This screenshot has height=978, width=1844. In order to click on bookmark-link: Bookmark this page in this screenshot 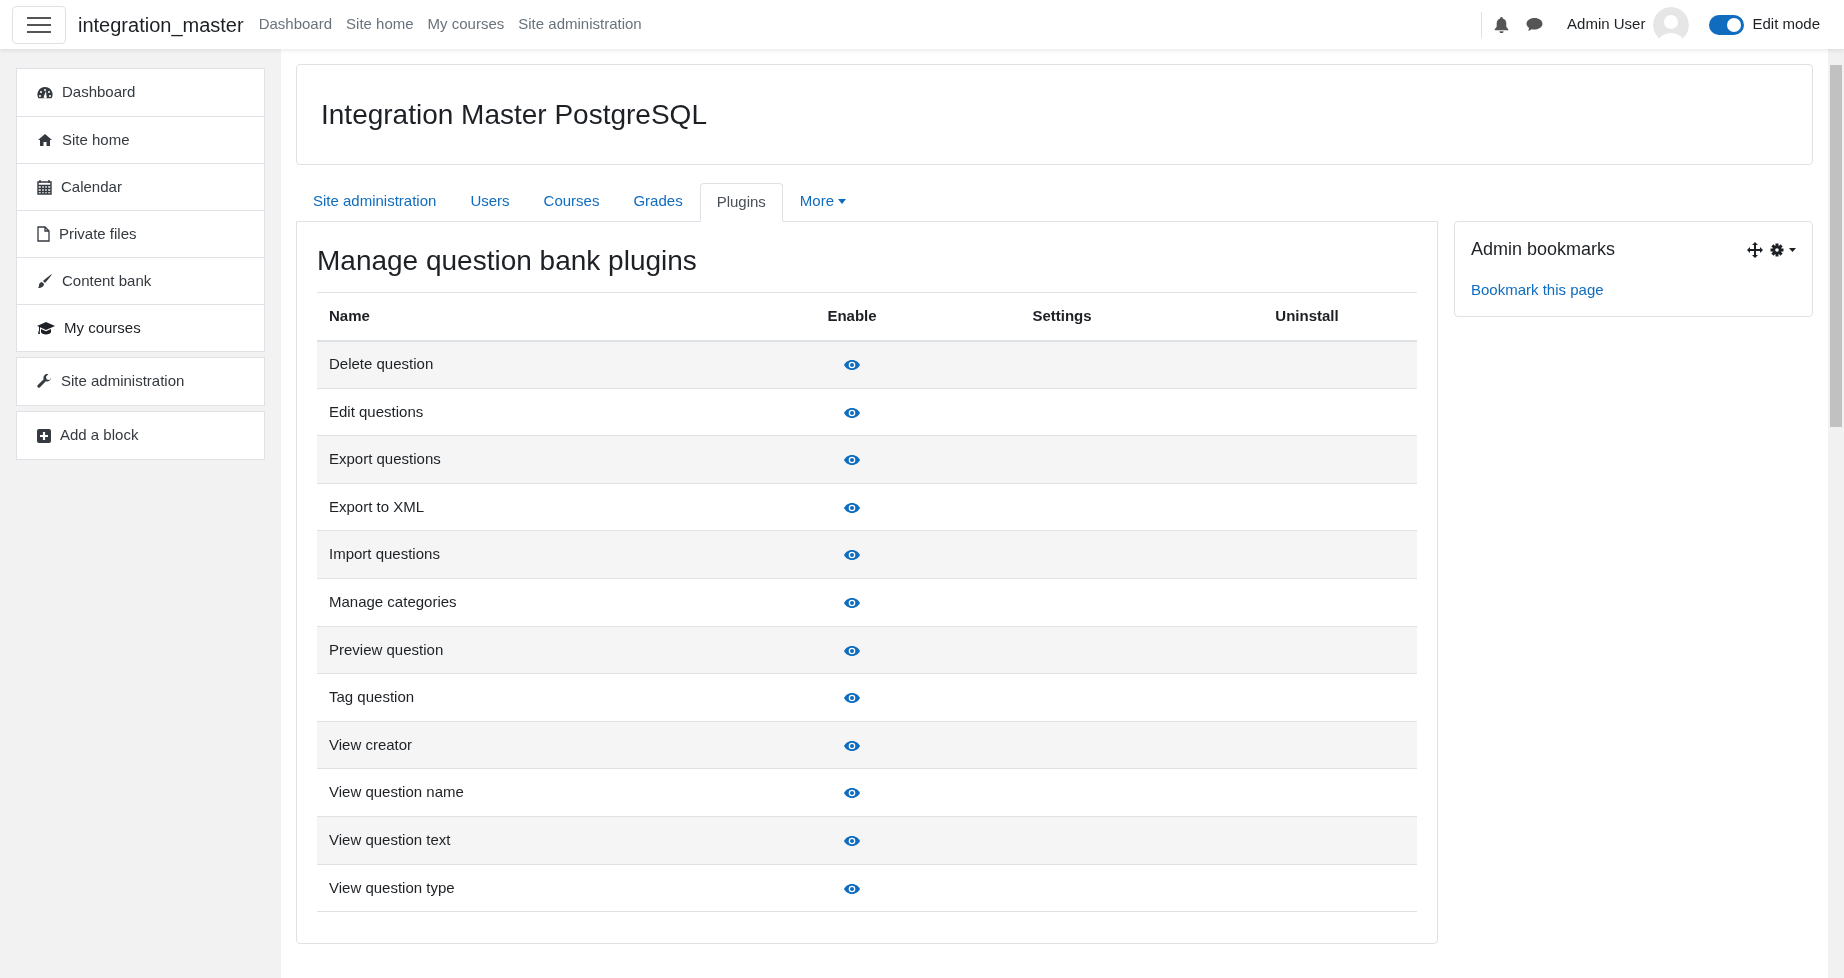, I will do `click(1537, 290)`.